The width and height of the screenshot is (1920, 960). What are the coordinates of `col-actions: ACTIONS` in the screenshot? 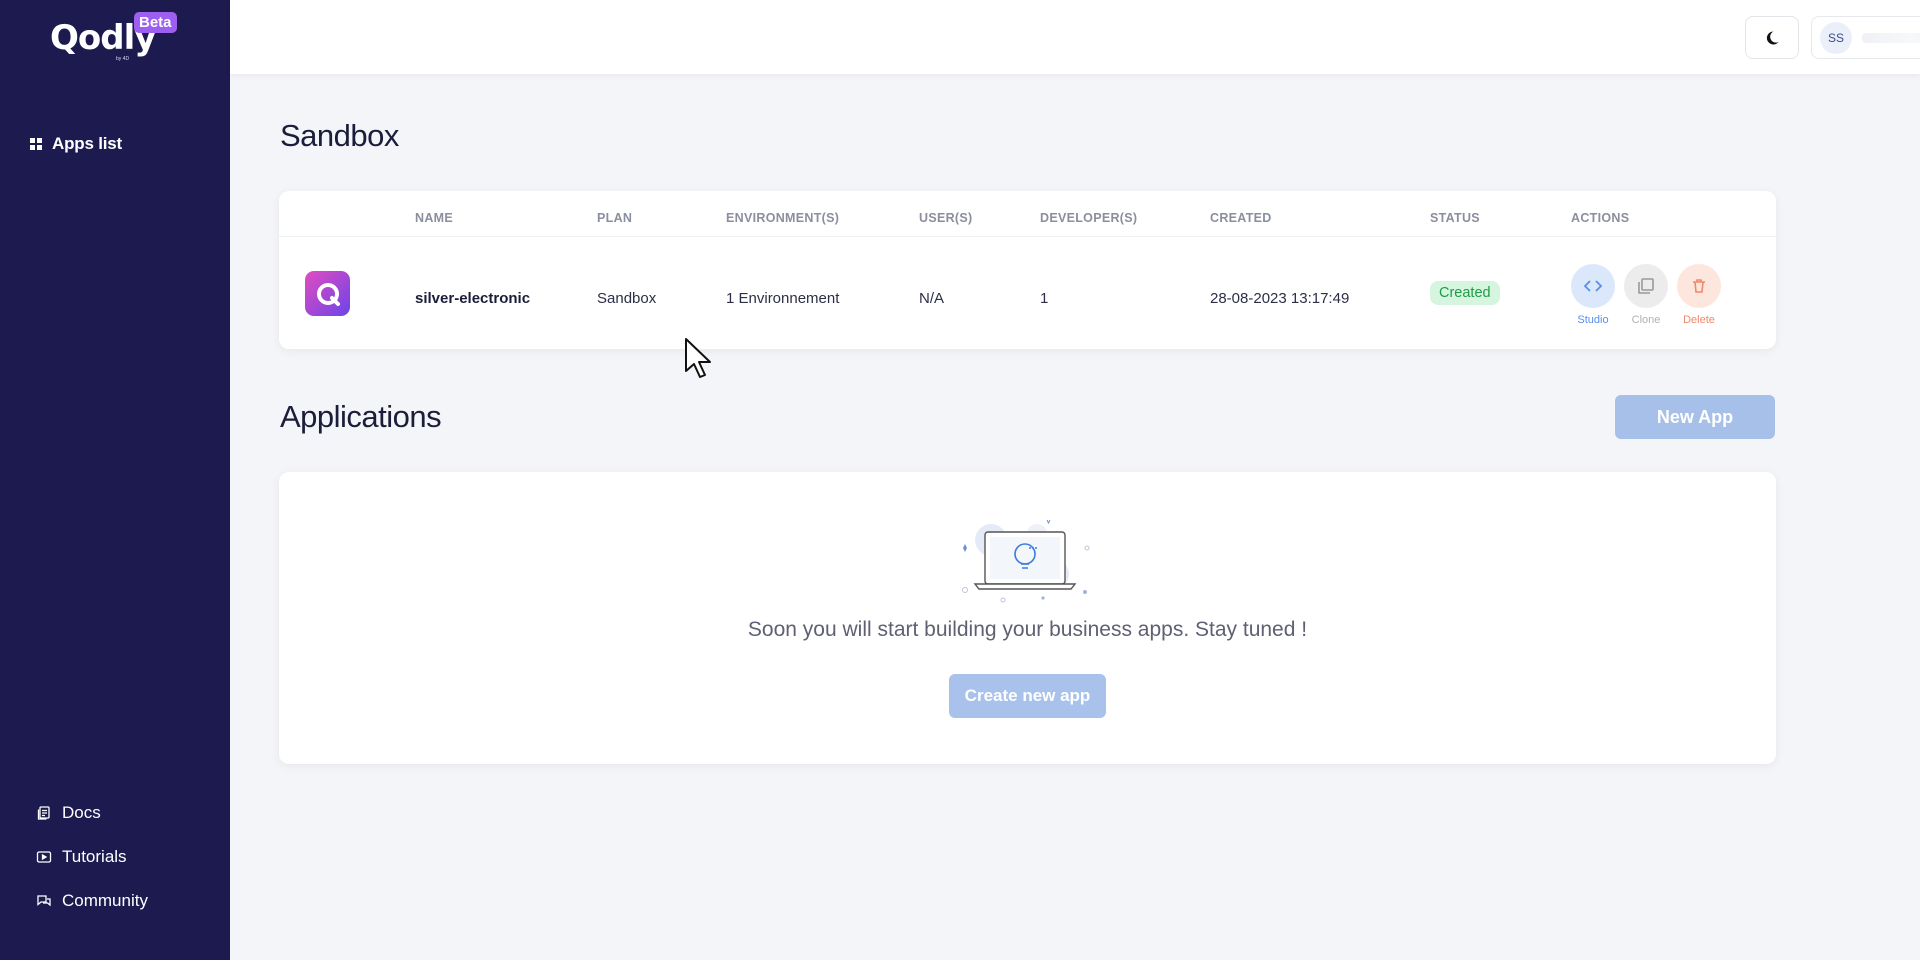 It's located at (1600, 218).